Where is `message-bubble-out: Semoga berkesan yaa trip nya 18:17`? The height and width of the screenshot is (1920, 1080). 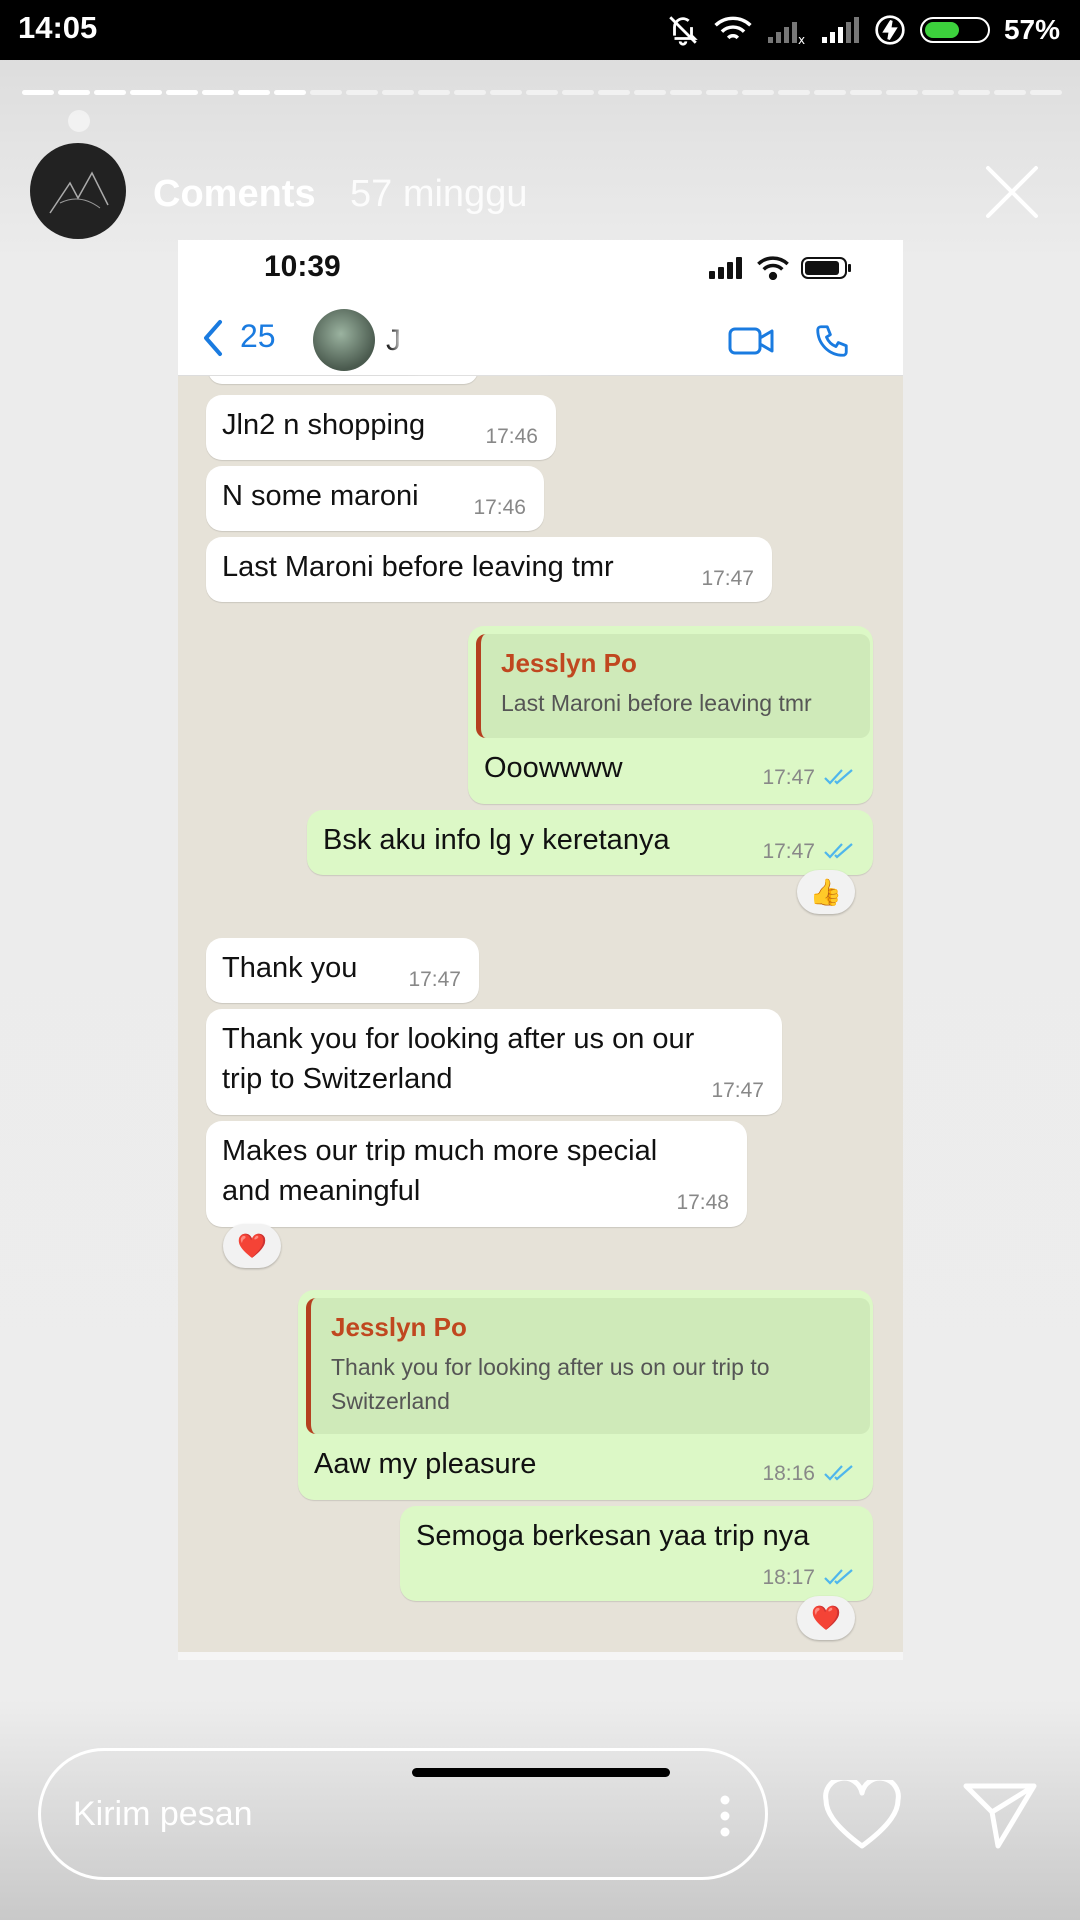
message-bubble-out: Semoga berkesan yaa trip nya 18:17 is located at coordinates (636, 1553).